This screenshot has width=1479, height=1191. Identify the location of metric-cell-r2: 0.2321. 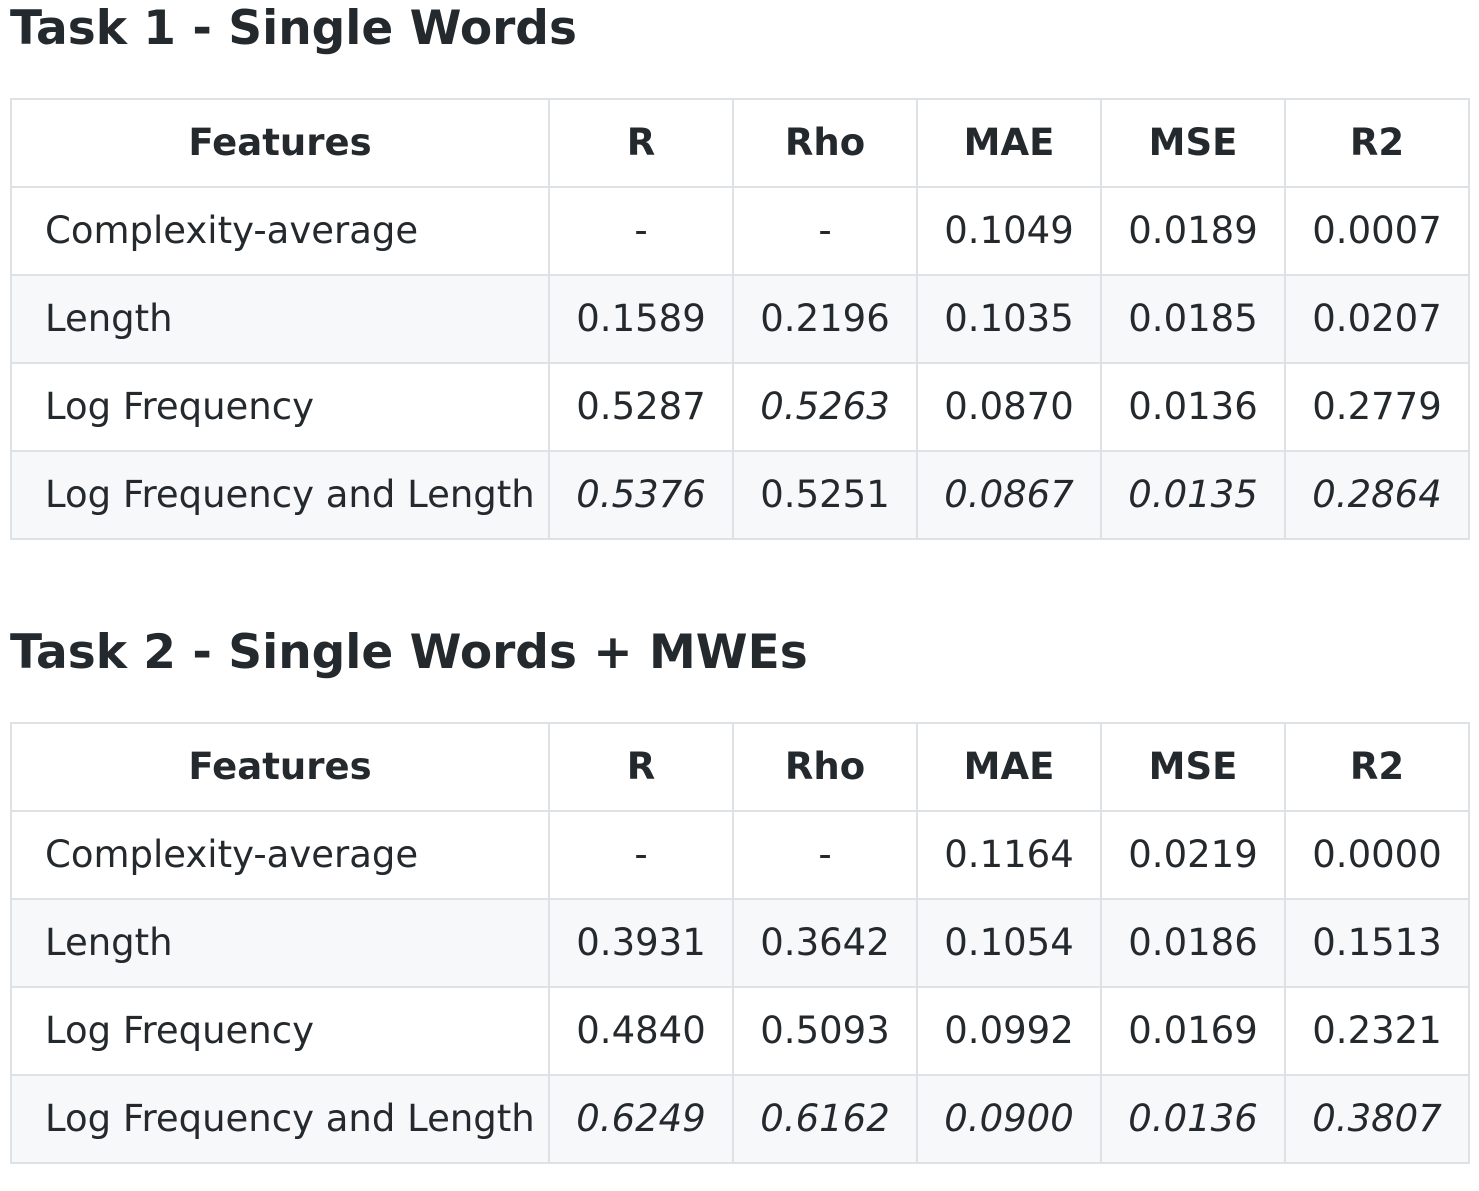
(1377, 1031).